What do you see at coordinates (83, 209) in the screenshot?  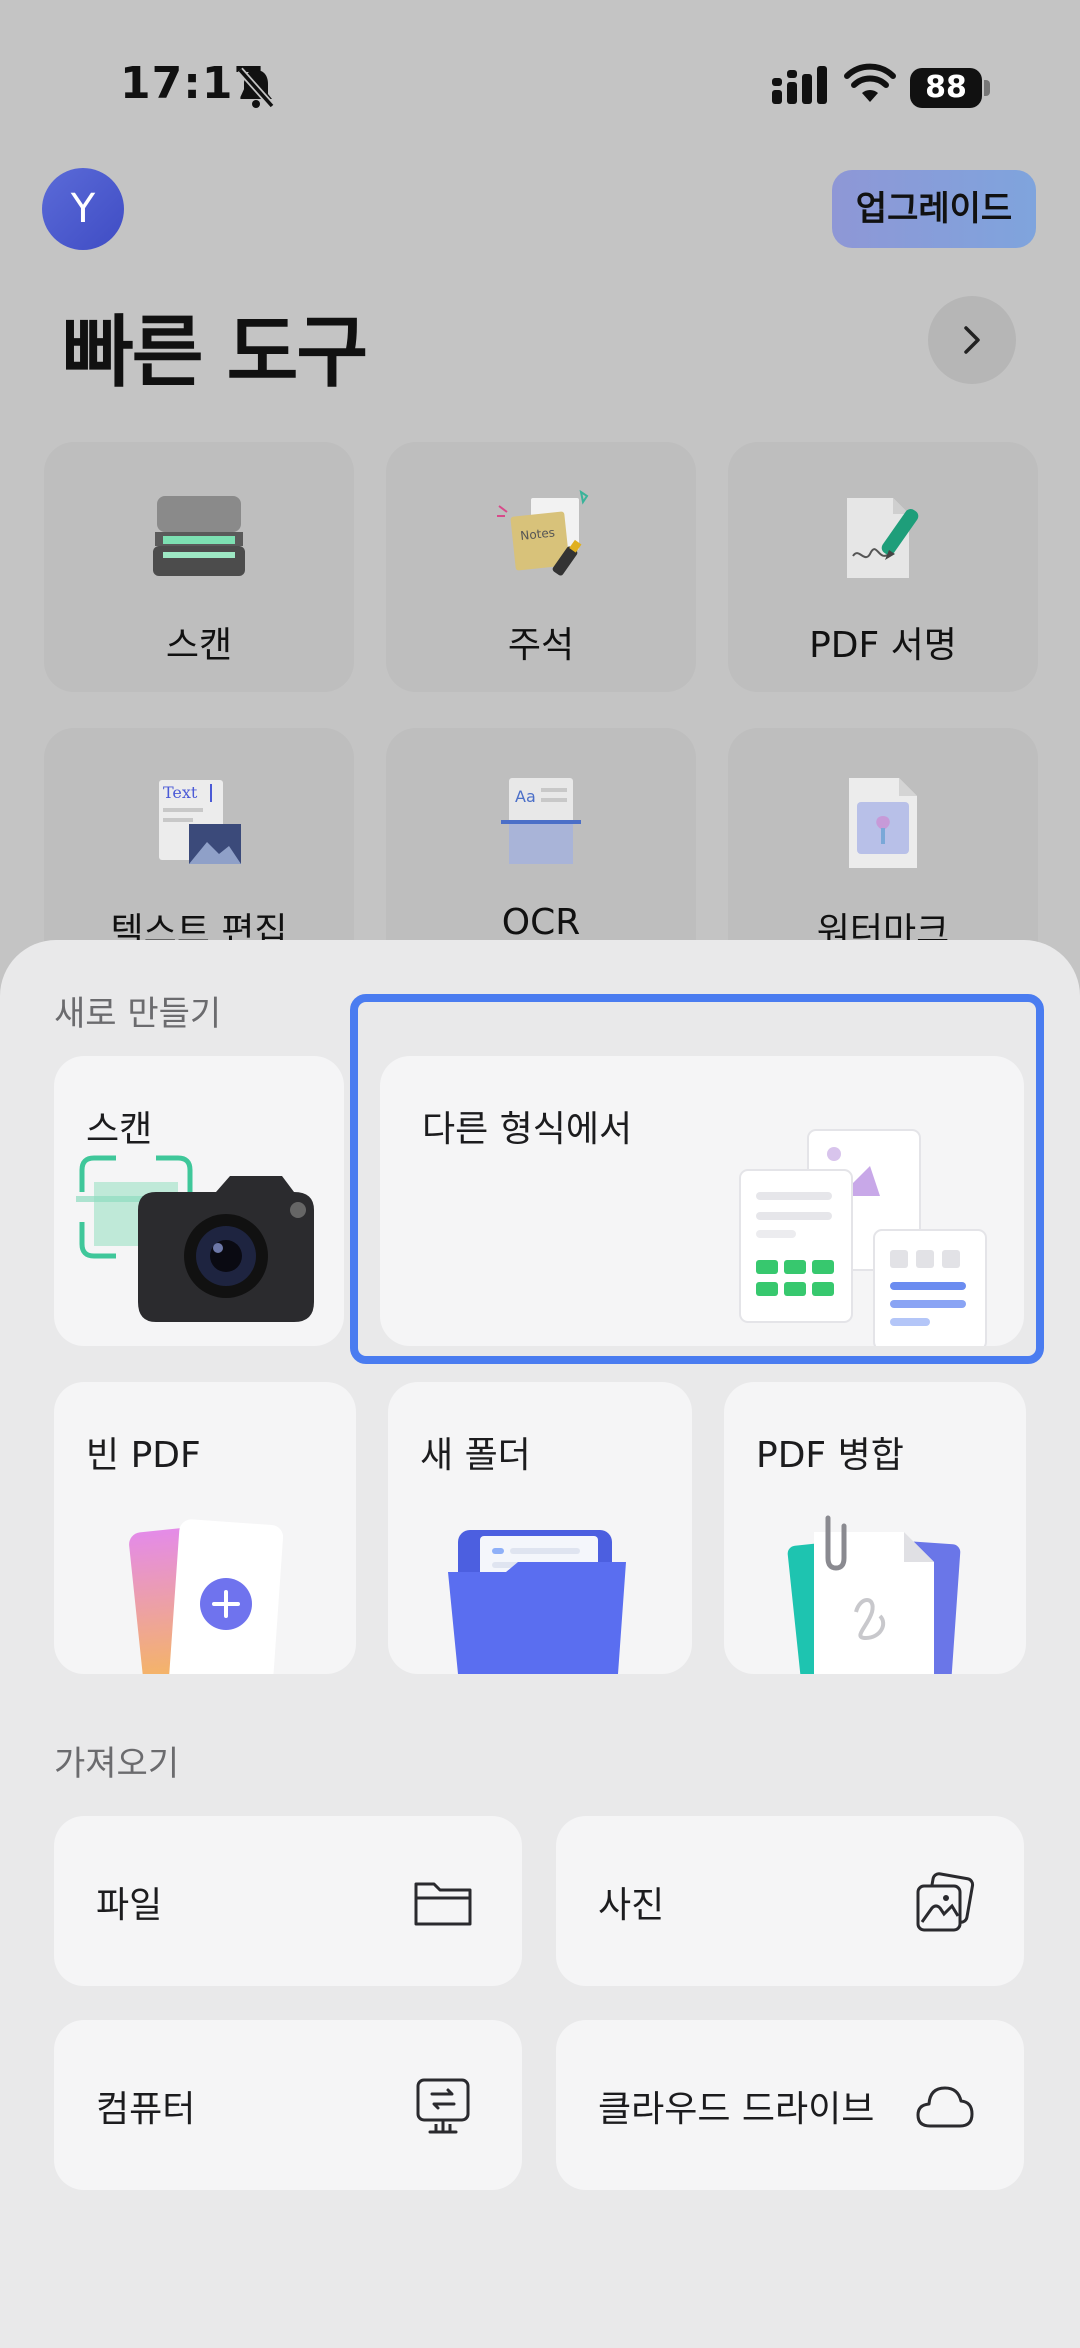 I see `avatar: Y` at bounding box center [83, 209].